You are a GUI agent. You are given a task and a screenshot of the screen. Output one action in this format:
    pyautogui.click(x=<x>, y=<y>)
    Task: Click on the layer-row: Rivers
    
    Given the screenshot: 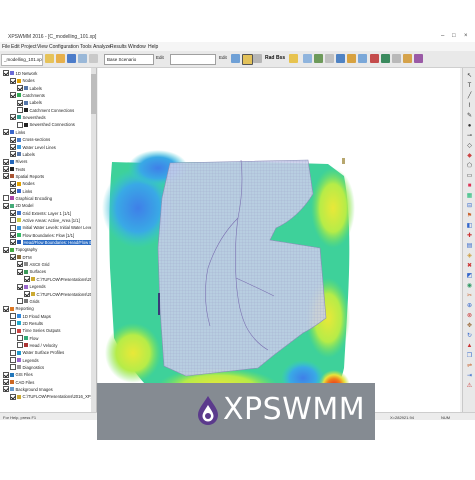 What is the action you would take?
    pyautogui.click(x=15, y=161)
    